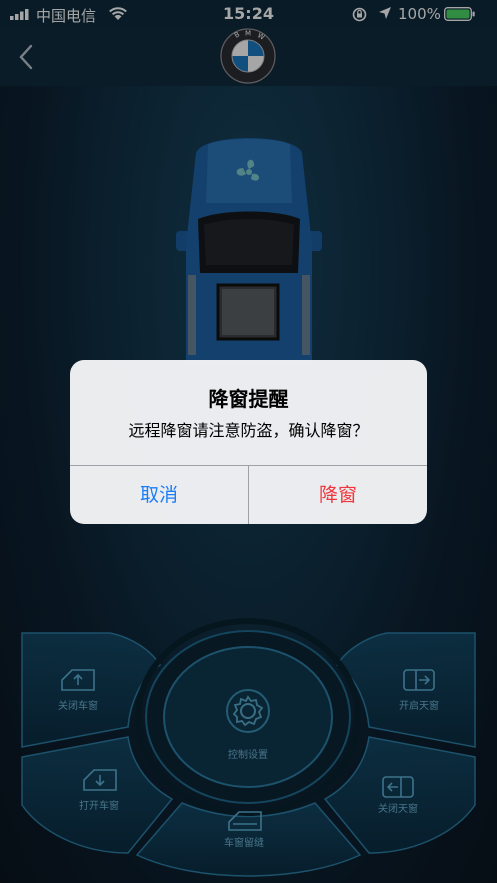 This screenshot has height=883, width=497. What do you see at coordinates (338, 495) in the screenshot?
I see `lower-window-button: 降窗` at bounding box center [338, 495].